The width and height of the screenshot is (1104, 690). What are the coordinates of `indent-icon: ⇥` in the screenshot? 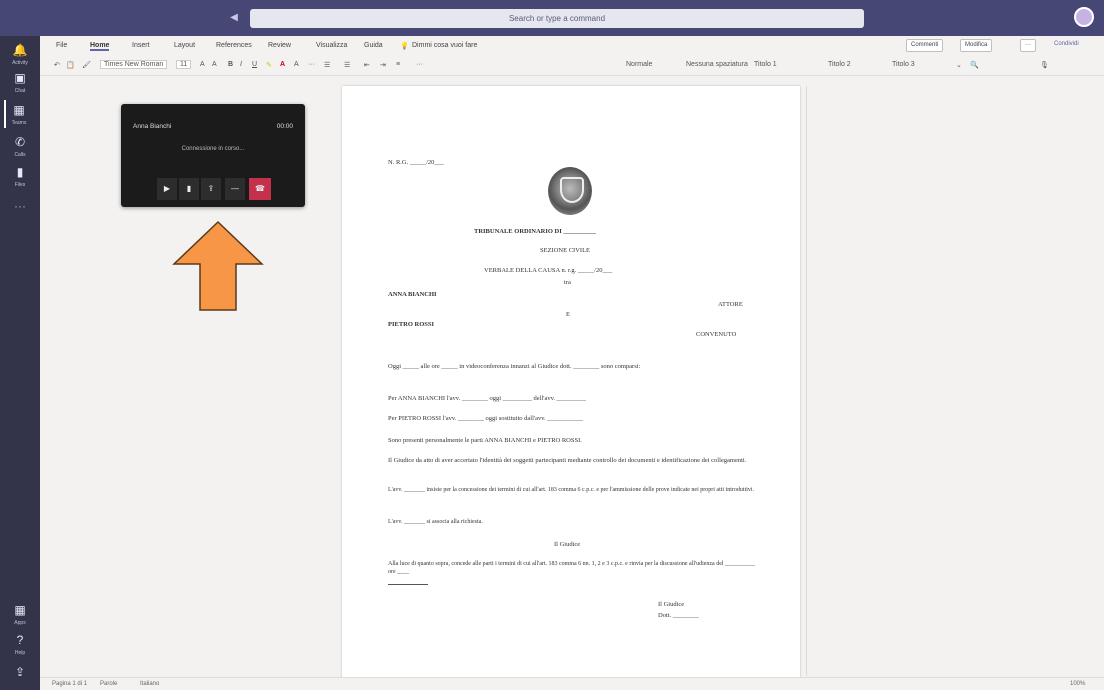 It's located at (383, 65).